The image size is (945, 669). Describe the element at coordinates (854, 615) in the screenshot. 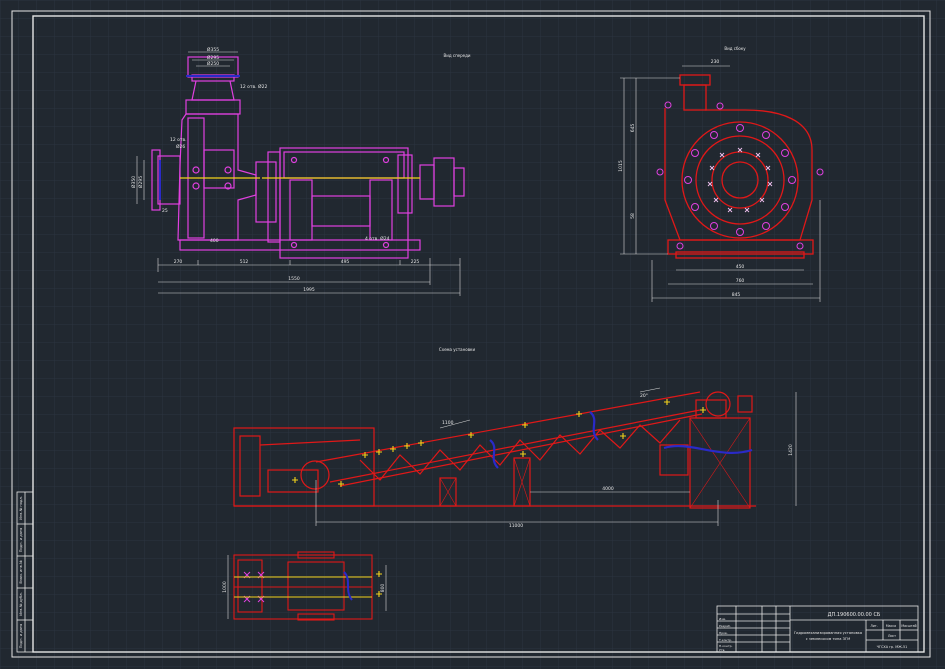

I see `title-designation: ДП.190600.00.00 СБ` at that location.